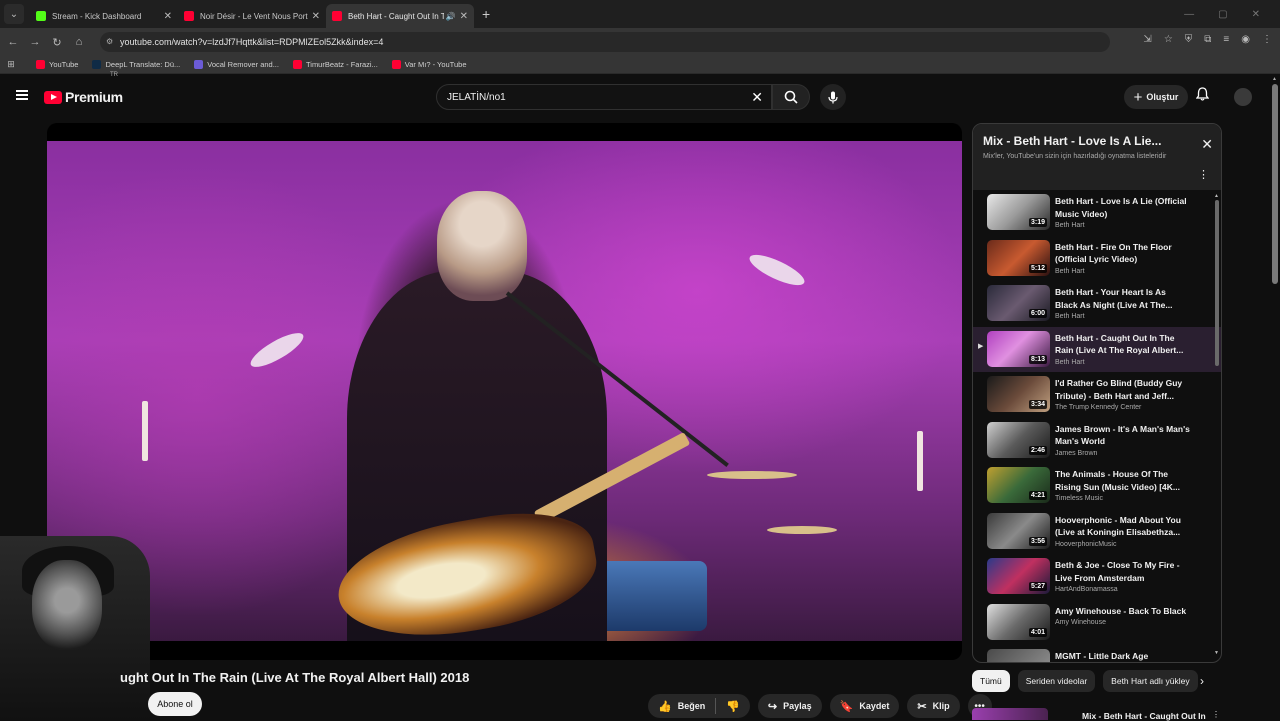 This screenshot has height=721, width=1280. What do you see at coordinates (1216, 196) in the screenshot?
I see `scroll-up-arrow-icon: ▲` at bounding box center [1216, 196].